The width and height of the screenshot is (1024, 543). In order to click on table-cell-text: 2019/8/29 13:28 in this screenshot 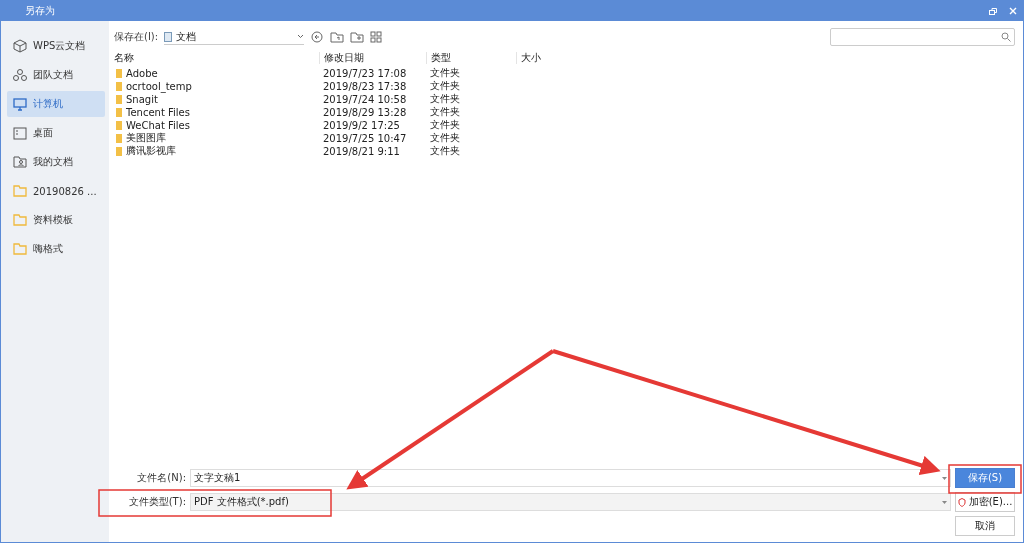, I will do `click(365, 112)`.